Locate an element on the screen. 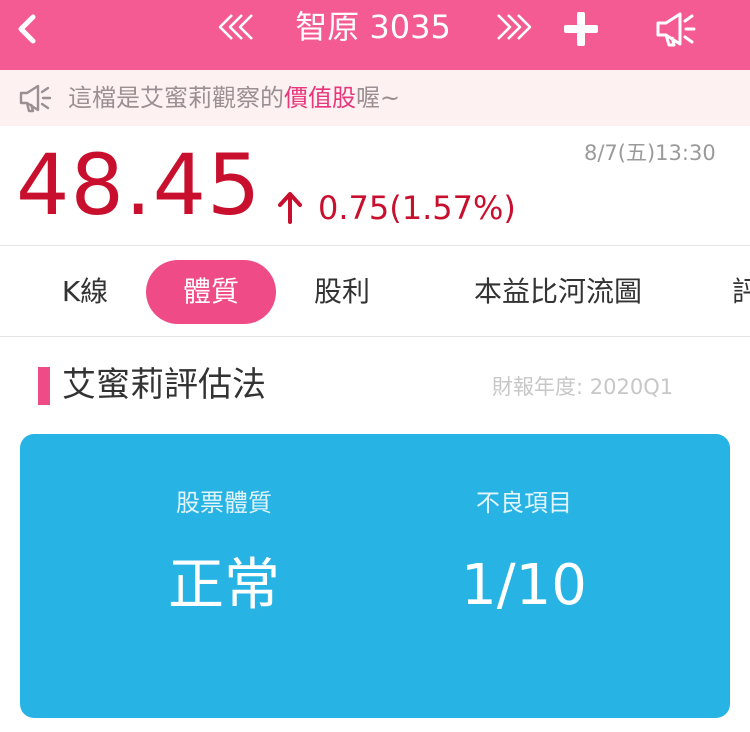 Image resolution: width=750 pixels, height=732 pixels. tab-dividend: 股利 is located at coordinates (342, 292).